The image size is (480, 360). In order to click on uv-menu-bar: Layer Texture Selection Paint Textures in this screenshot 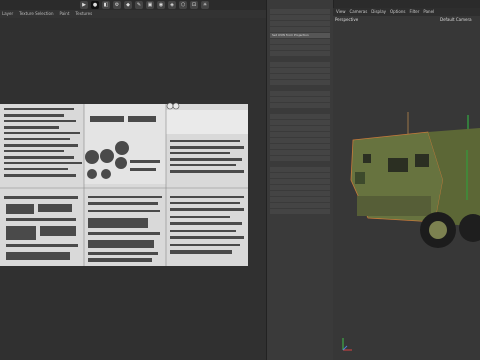, I will do `click(46, 14)`.